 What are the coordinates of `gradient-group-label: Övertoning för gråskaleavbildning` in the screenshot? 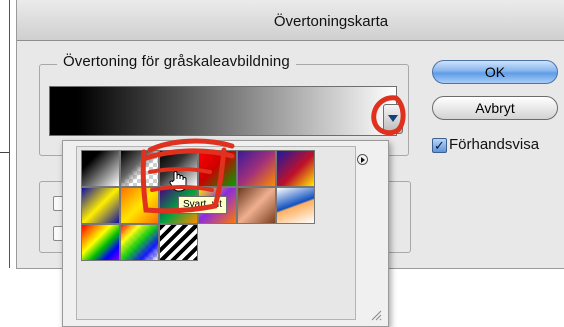 It's located at (176, 61).